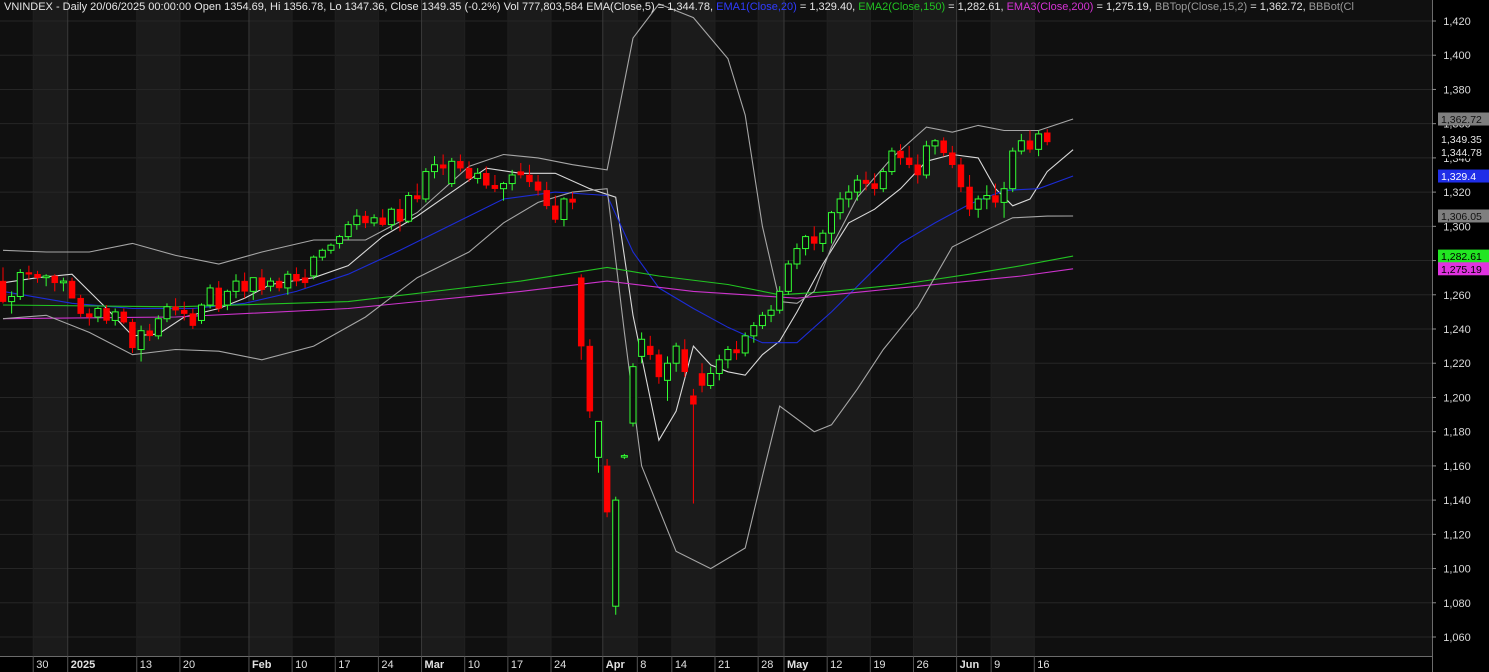 The image size is (1489, 672). What do you see at coordinates (1457, 535) in the screenshot?
I see `y-tick-label: 1,120` at bounding box center [1457, 535].